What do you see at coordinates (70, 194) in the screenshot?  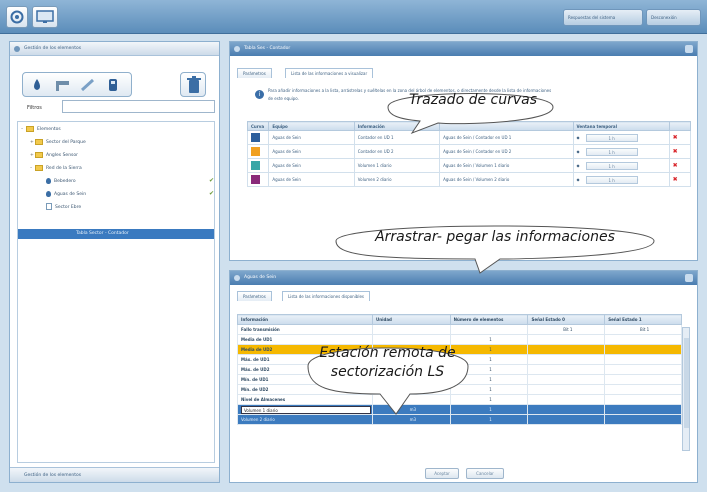 I see `tree-label: Aguas de Sein` at bounding box center [70, 194].